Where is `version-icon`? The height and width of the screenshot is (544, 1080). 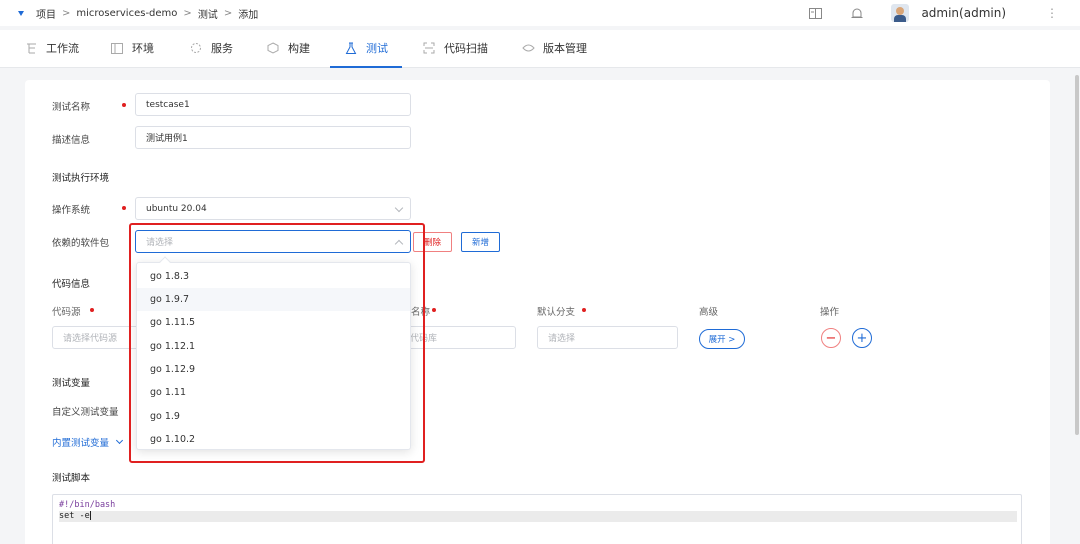 version-icon is located at coordinates (528, 48).